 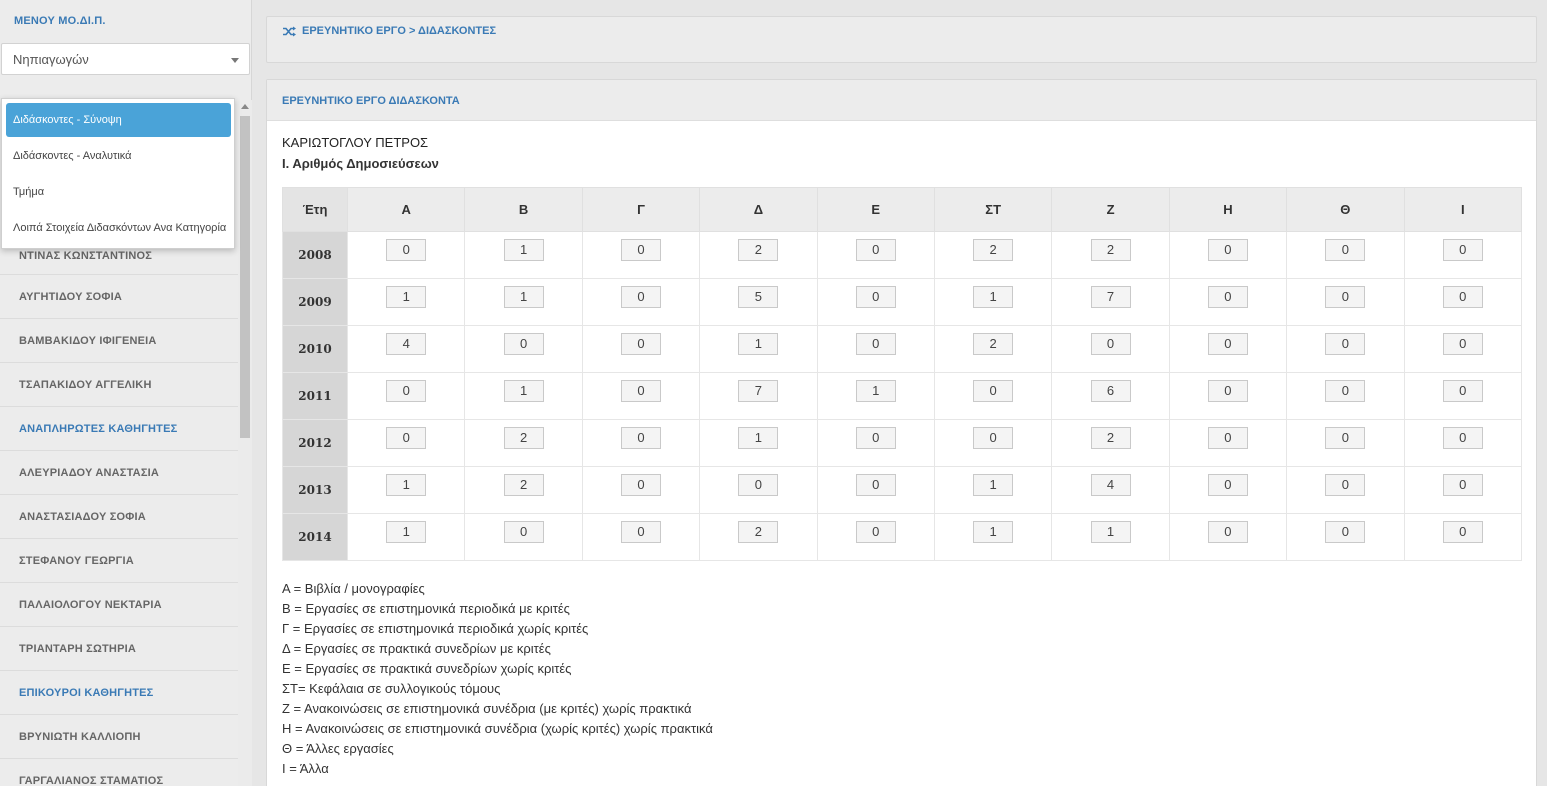 What do you see at coordinates (1110, 490) in the screenshot?
I see `table-cell: 4` at bounding box center [1110, 490].